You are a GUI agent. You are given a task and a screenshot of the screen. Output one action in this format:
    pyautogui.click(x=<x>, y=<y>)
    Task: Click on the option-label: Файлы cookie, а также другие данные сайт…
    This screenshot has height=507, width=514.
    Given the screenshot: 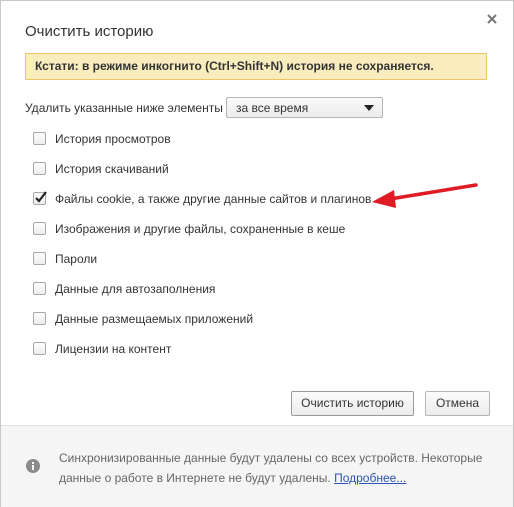 What is the action you would take?
    pyautogui.click(x=213, y=199)
    